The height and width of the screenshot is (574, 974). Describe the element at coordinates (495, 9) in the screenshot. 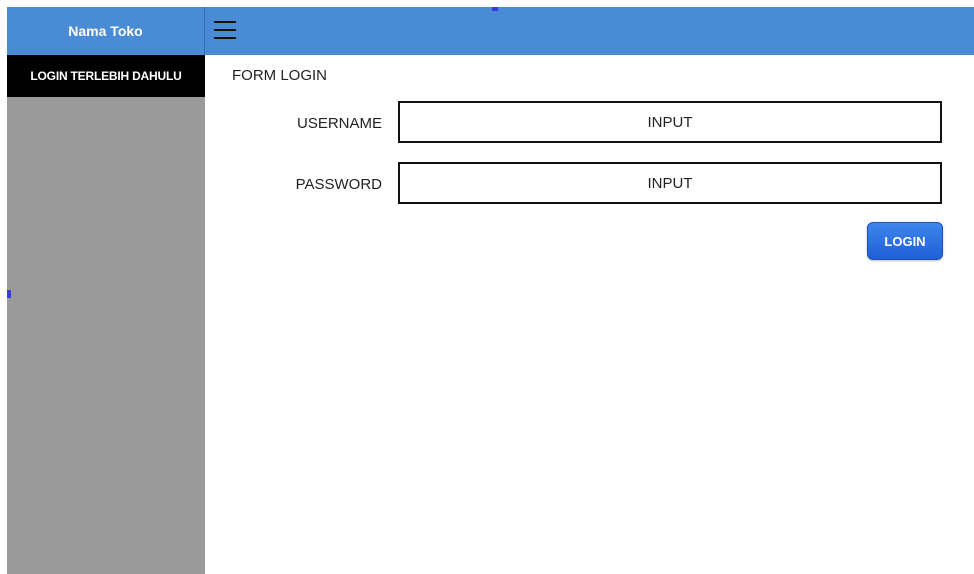

I see `top-edge-marker` at that location.